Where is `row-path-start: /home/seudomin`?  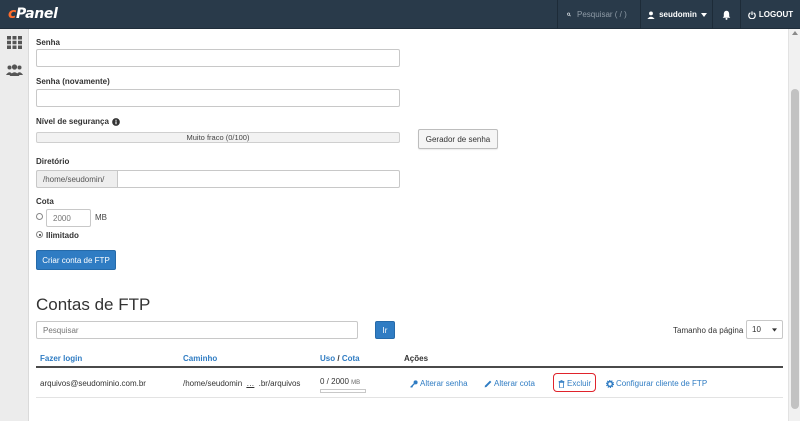
row-path-start: /home/seudomin is located at coordinates (213, 383).